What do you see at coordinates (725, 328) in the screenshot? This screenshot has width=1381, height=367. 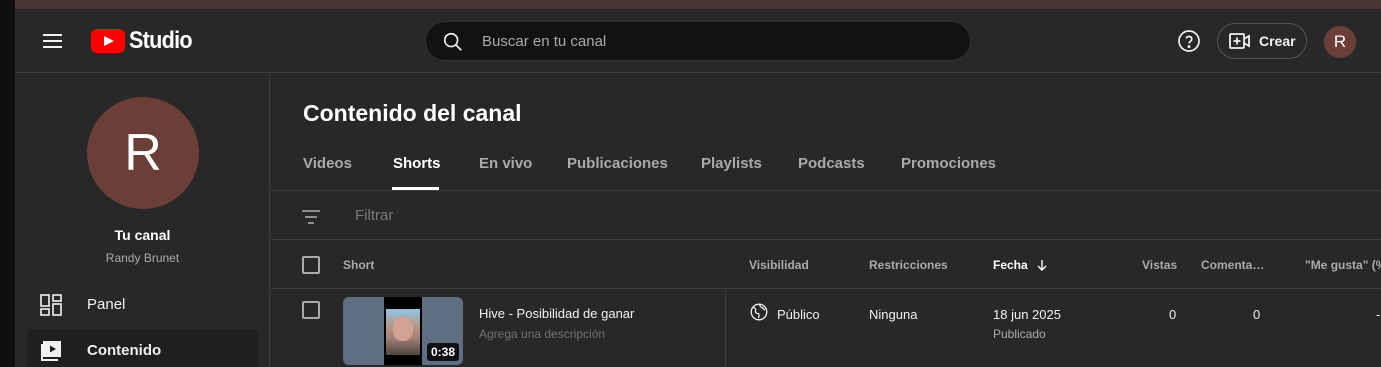 I see `column-divider` at bounding box center [725, 328].